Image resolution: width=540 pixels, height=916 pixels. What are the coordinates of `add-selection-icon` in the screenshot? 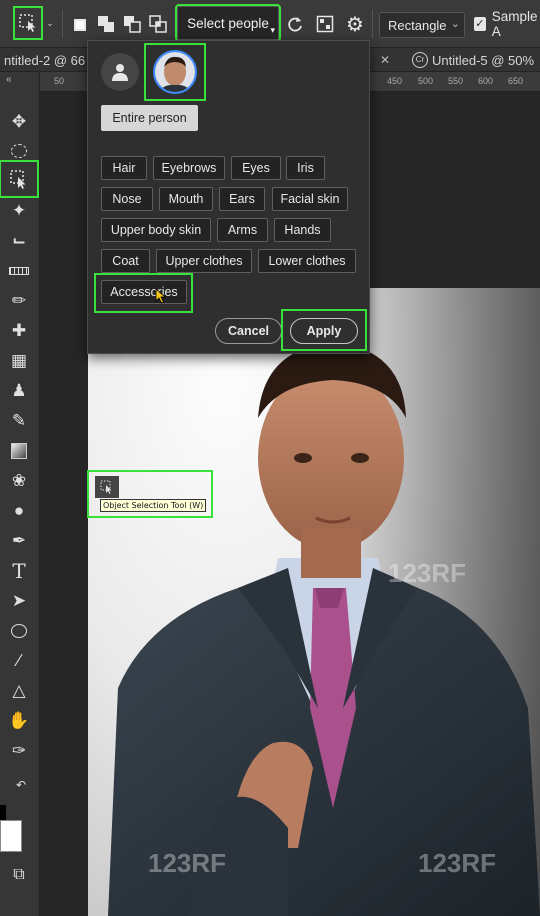 It's located at (106, 24).